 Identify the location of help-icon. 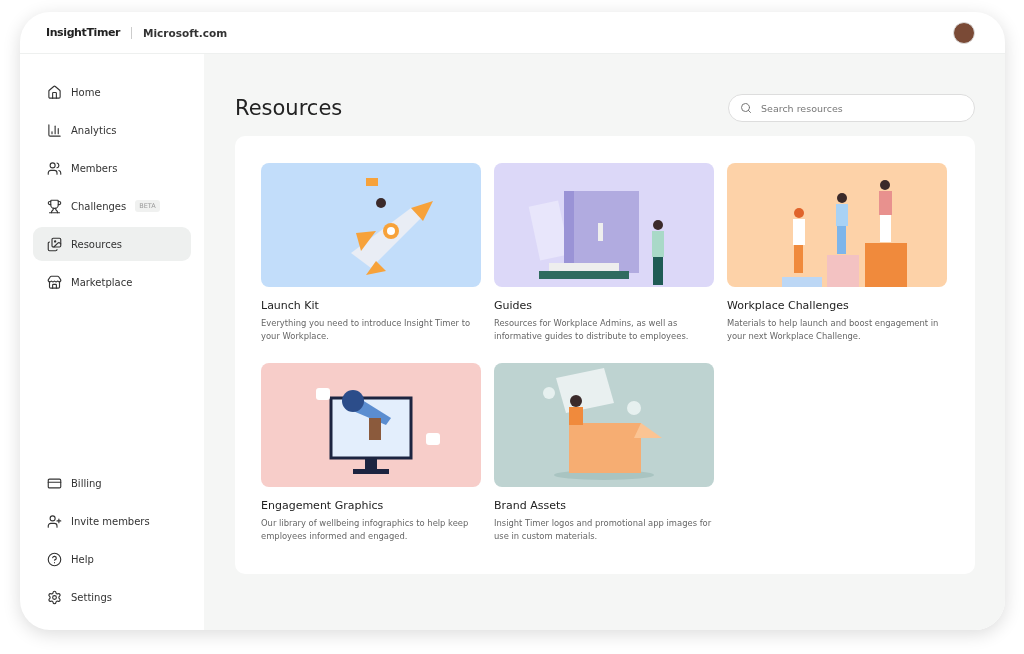
(54, 559).